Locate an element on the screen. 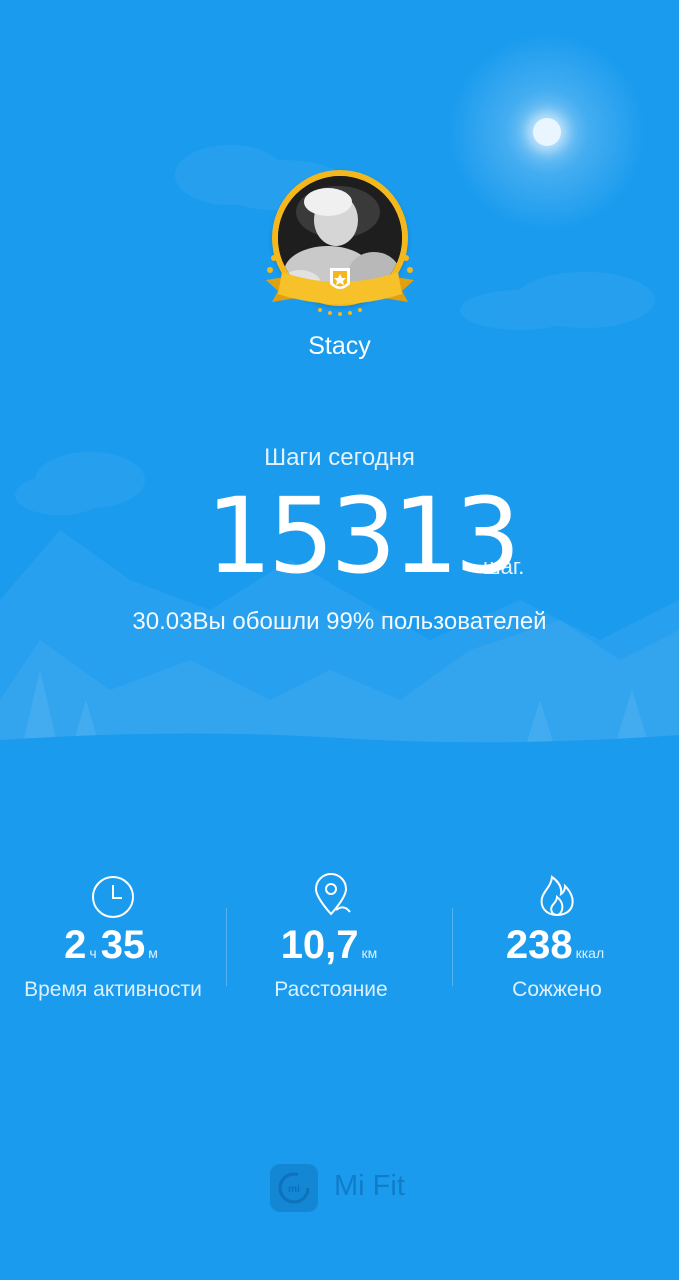 This screenshot has width=679, height=1280. calories-unit: ккал is located at coordinates (590, 953).